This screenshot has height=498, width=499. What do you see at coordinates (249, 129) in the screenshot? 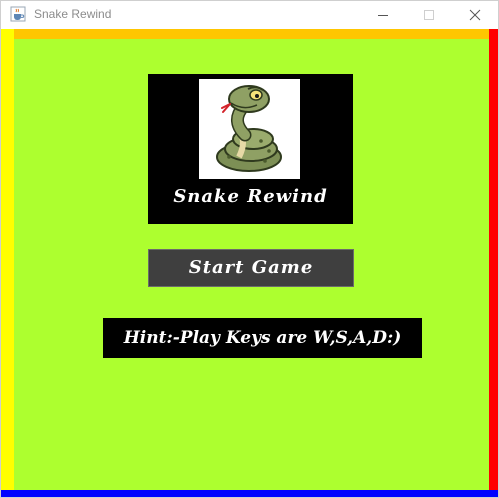
I see `cartoon-snake-image` at bounding box center [249, 129].